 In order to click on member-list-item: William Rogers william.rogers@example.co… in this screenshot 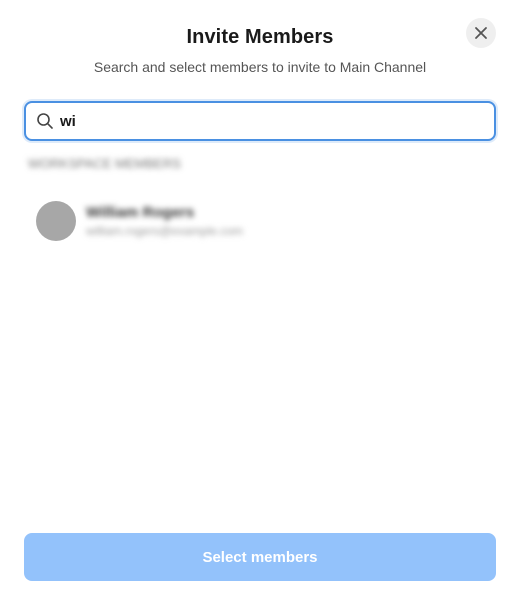, I will do `click(260, 221)`.